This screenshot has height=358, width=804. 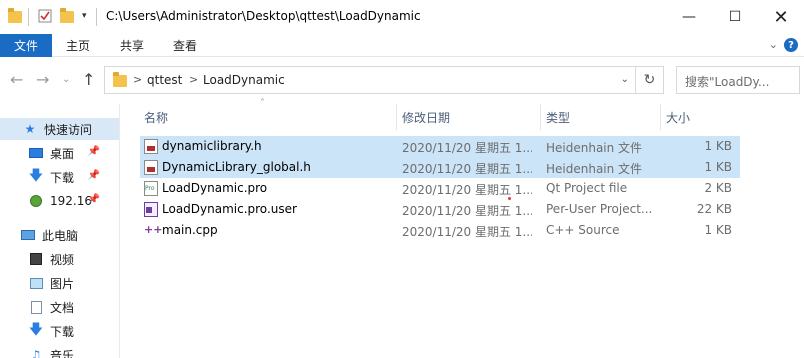 What do you see at coordinates (649, 80) in the screenshot?
I see `refresh-icon: ↻` at bounding box center [649, 80].